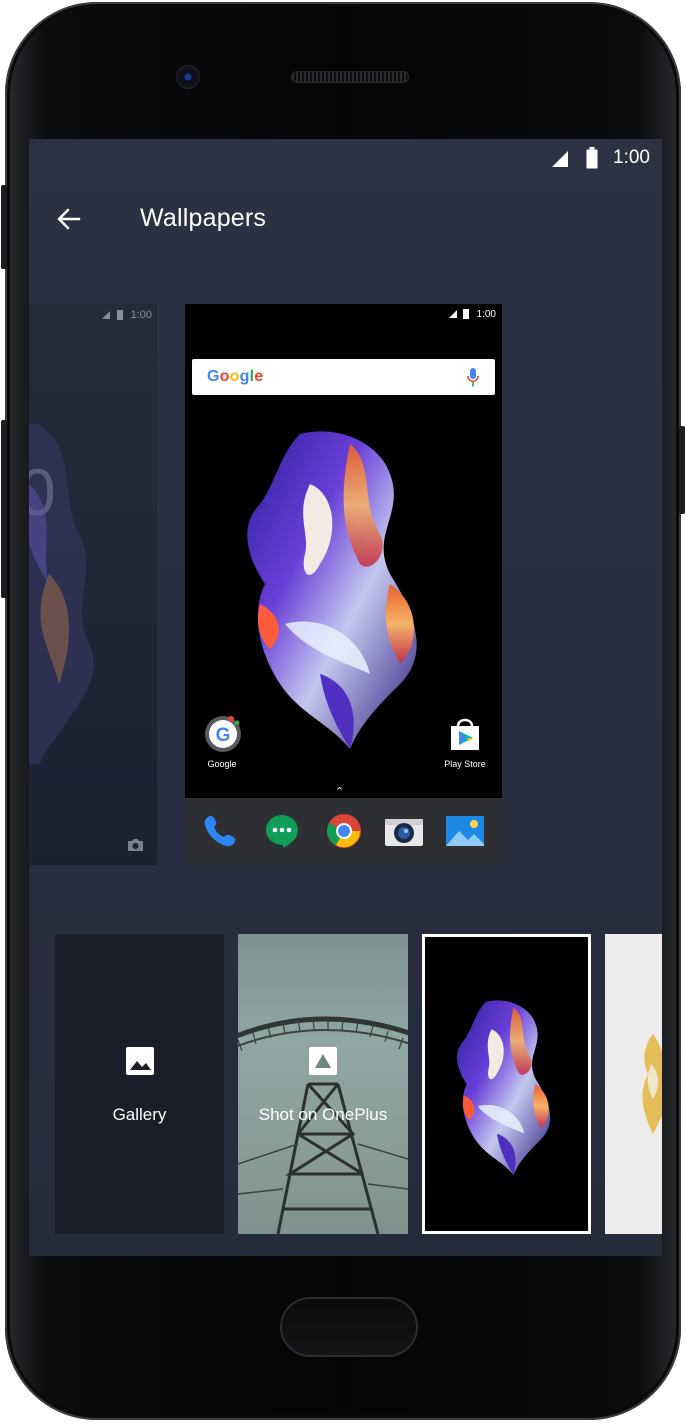 The height and width of the screenshot is (1425, 687). I want to click on ferris-wheel-photo, so click(323, 1125).